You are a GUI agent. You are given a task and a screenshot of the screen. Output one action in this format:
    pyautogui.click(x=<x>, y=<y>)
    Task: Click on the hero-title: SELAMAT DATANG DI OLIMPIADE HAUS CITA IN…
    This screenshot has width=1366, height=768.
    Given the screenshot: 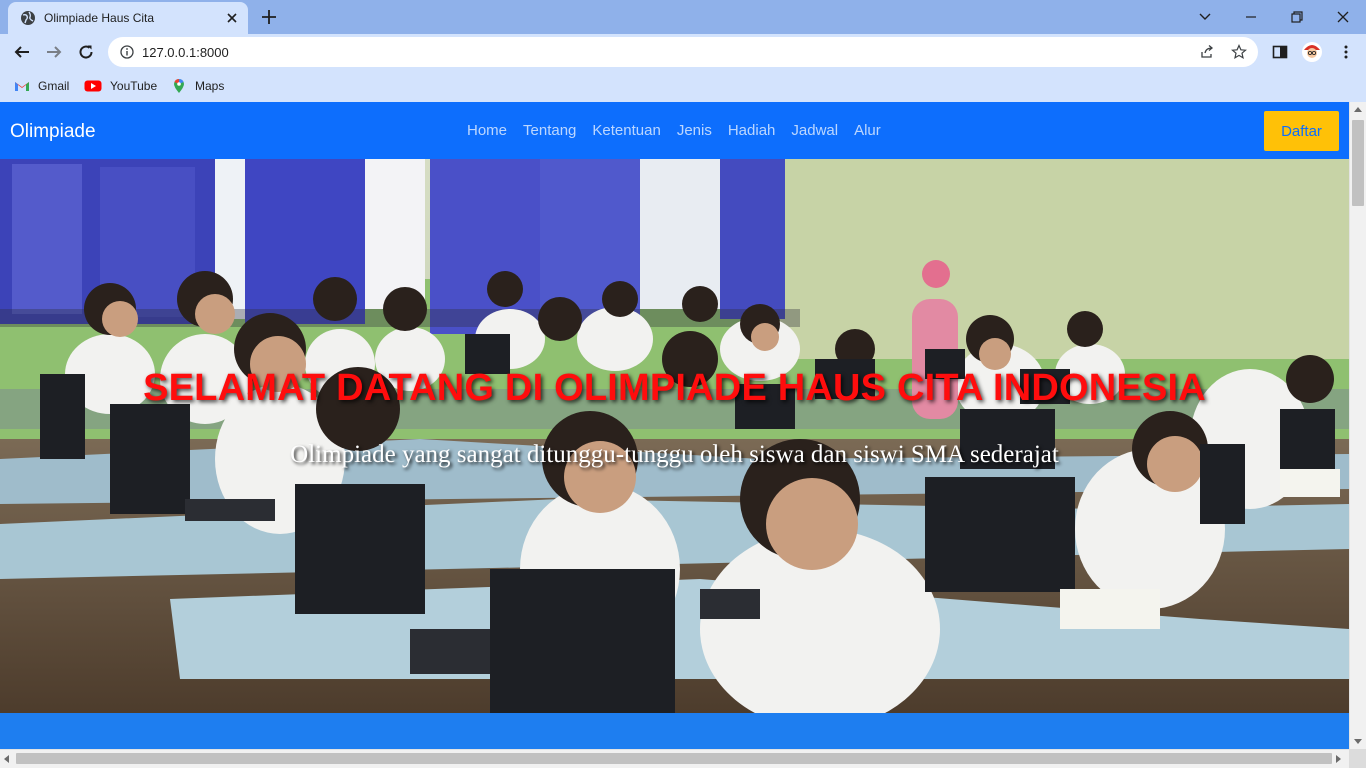 What is the action you would take?
    pyautogui.click(x=674, y=388)
    